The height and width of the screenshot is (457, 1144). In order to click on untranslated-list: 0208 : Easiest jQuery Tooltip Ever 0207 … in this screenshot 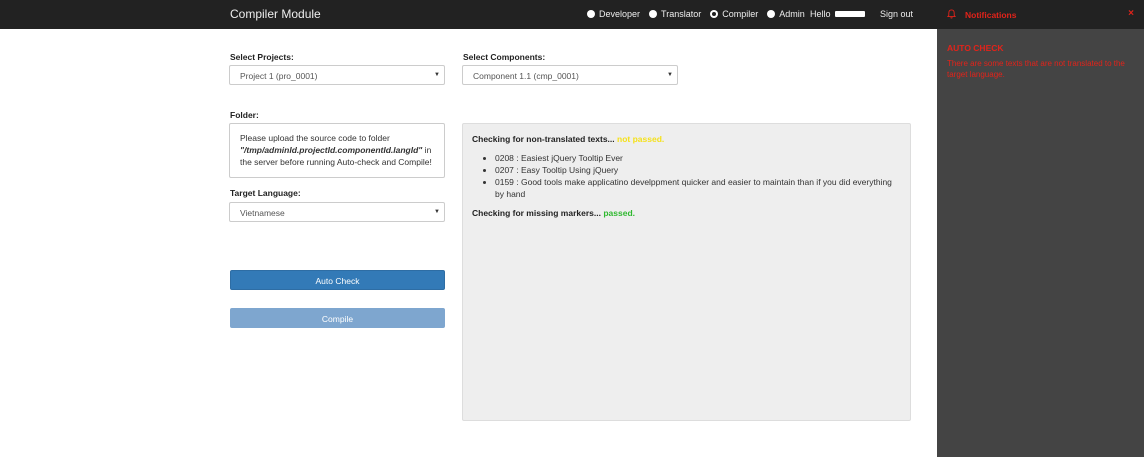, I will do `click(698, 176)`.